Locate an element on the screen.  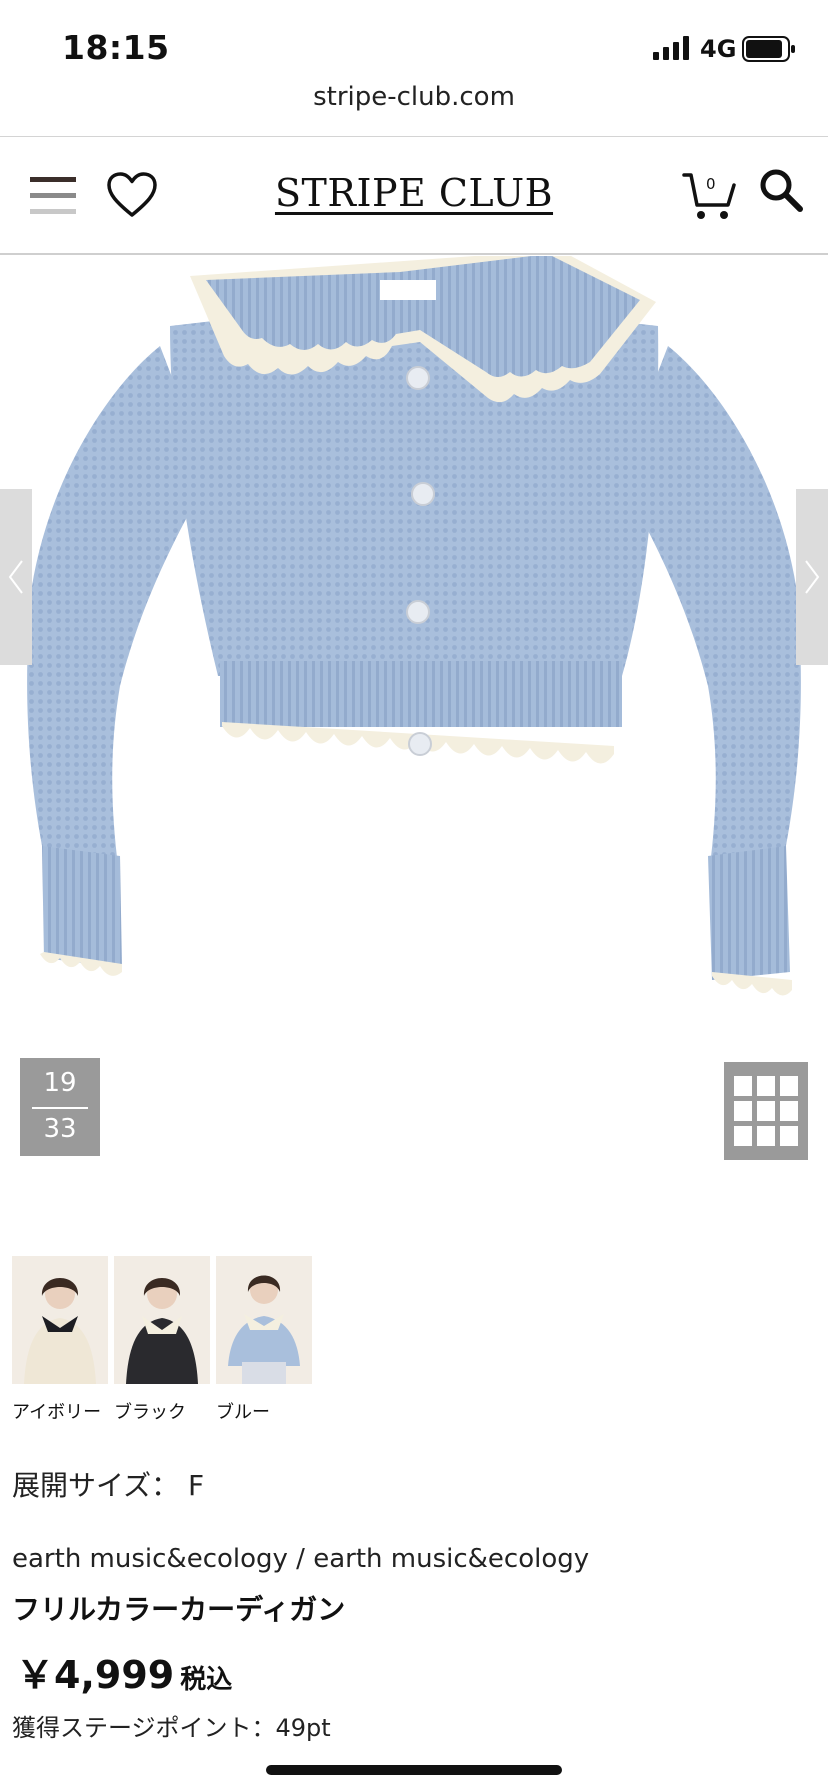
price-row: ￥4,999 税込 is located at coordinates (124, 1671).